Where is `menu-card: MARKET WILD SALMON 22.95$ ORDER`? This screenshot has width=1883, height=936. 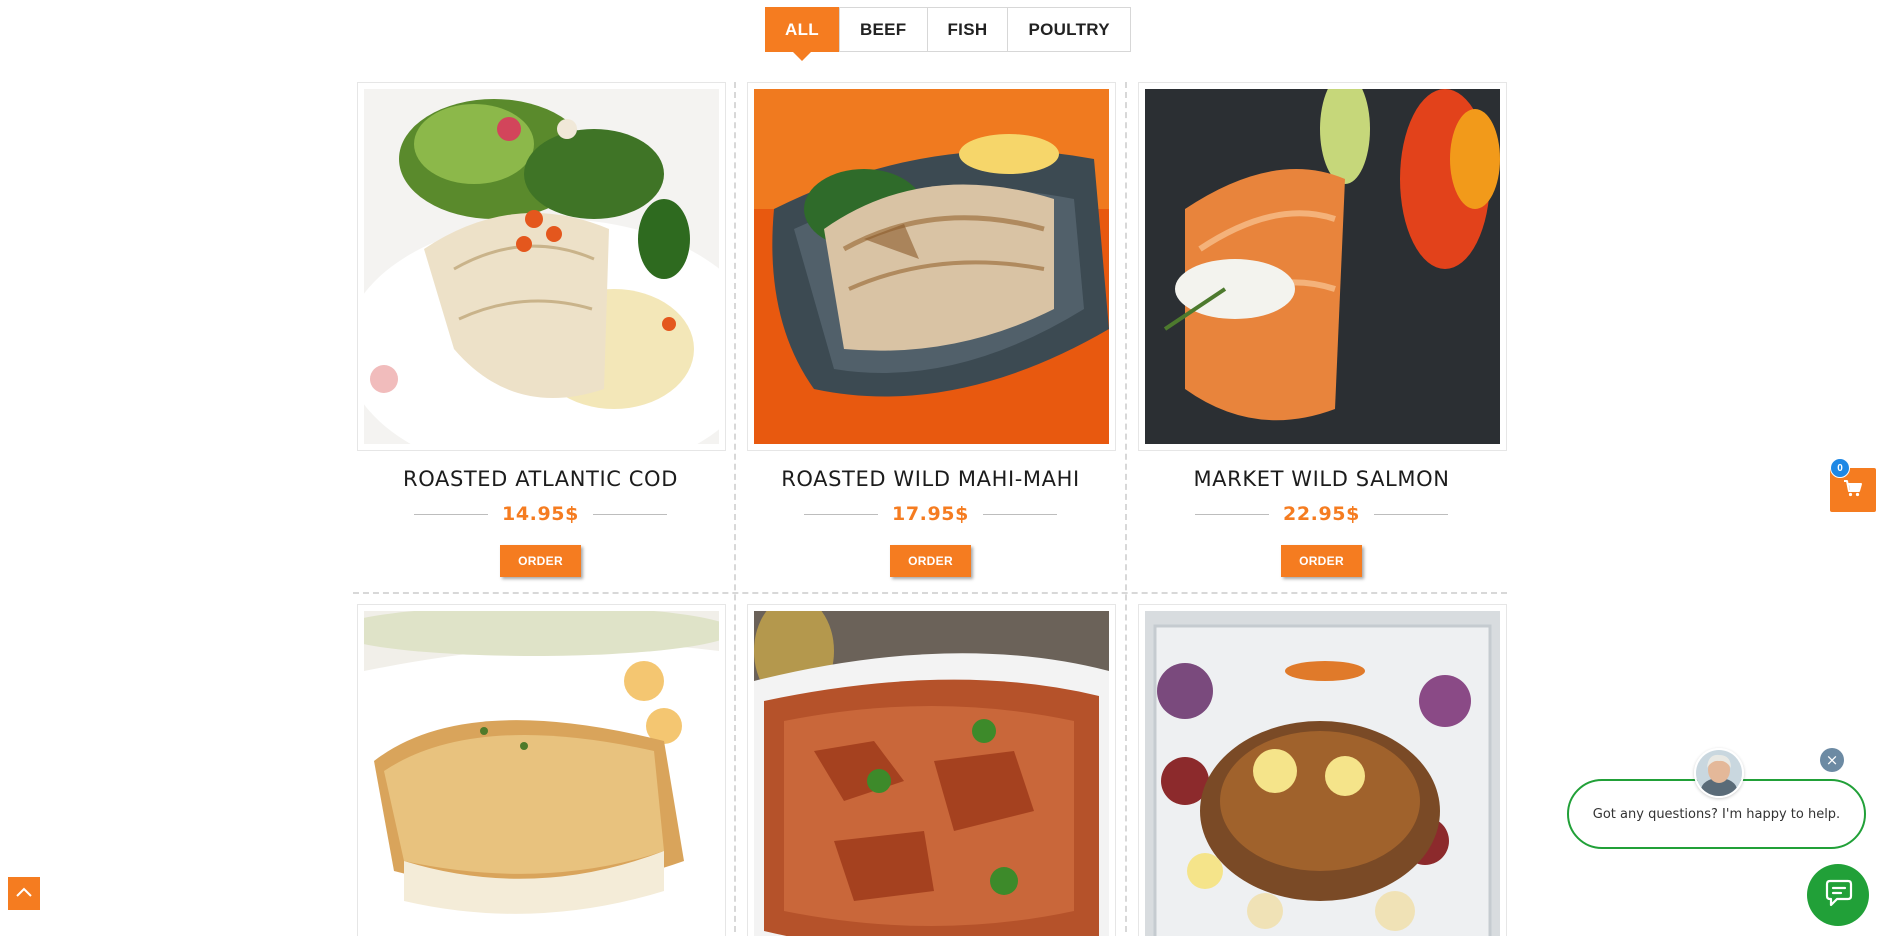
menu-card: MARKET WILD SALMON 22.95$ ORDER is located at coordinates (1322, 329).